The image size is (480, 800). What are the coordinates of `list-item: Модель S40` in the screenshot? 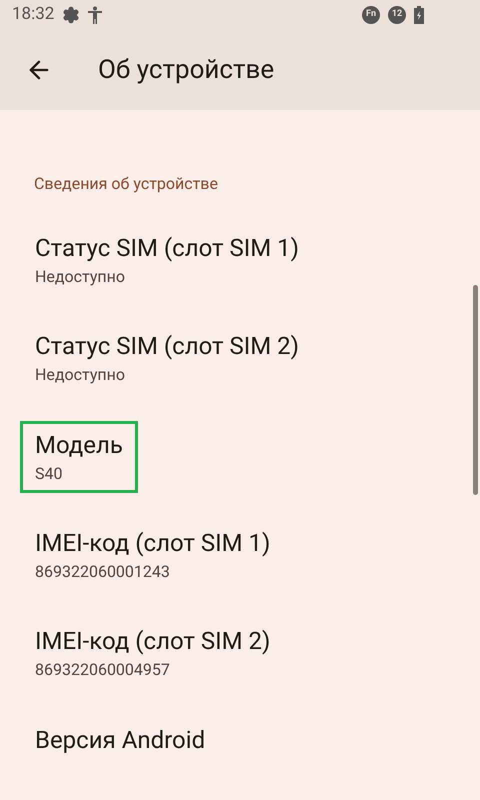 It's located at (79, 456).